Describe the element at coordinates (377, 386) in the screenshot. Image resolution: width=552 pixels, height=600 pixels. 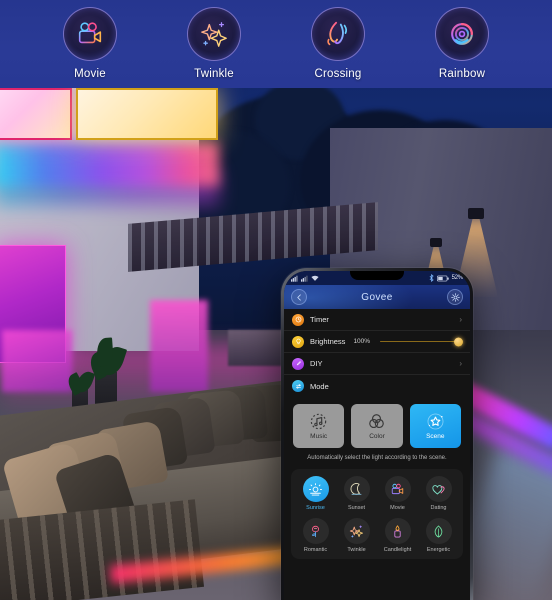
I see `row-mode: Mode` at that location.